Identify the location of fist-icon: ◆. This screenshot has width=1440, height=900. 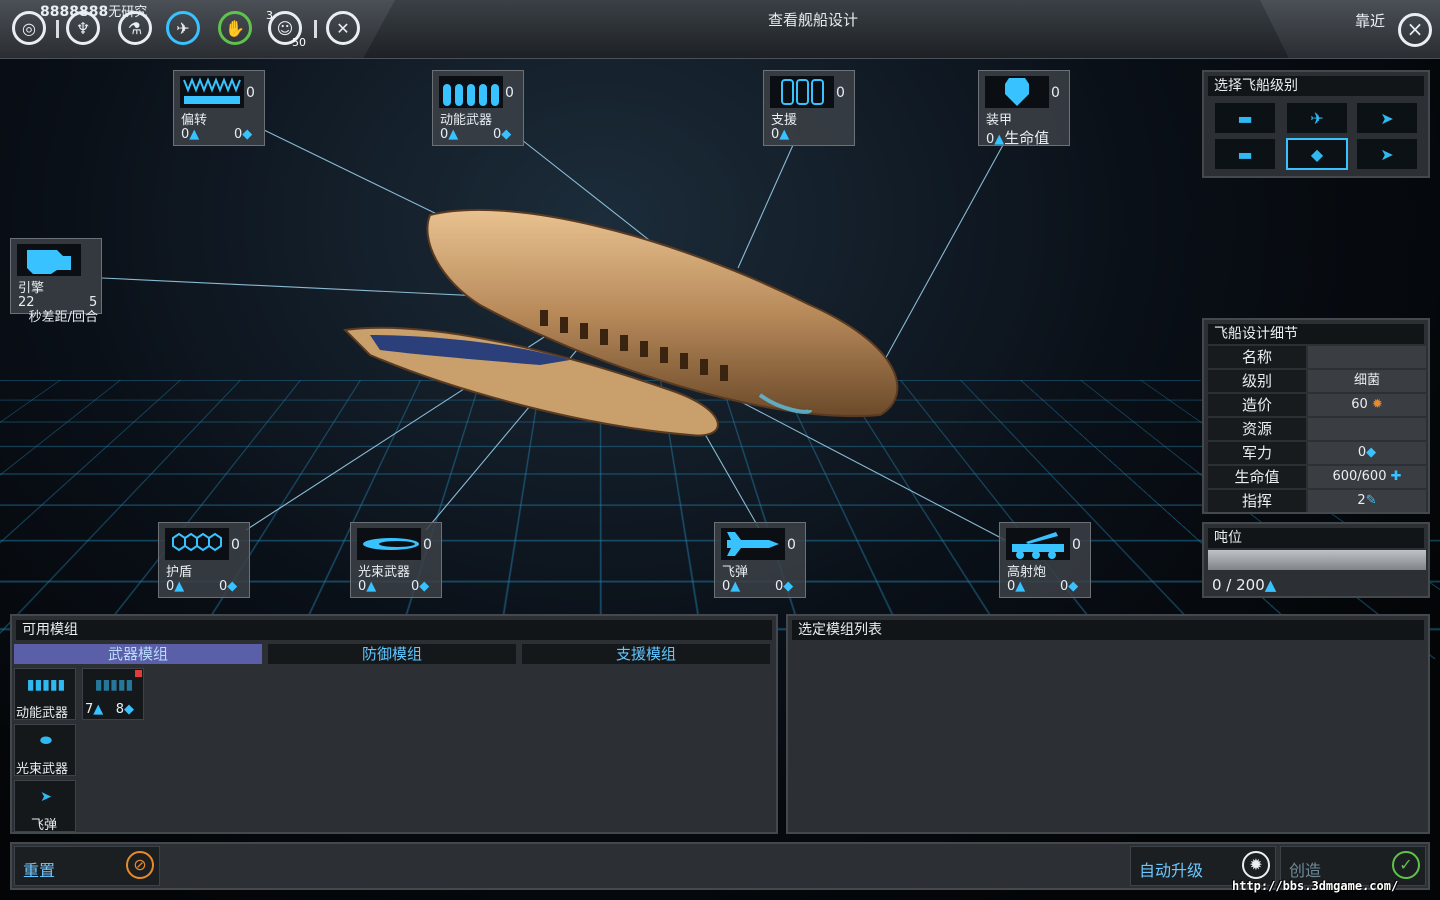
(1371, 452).